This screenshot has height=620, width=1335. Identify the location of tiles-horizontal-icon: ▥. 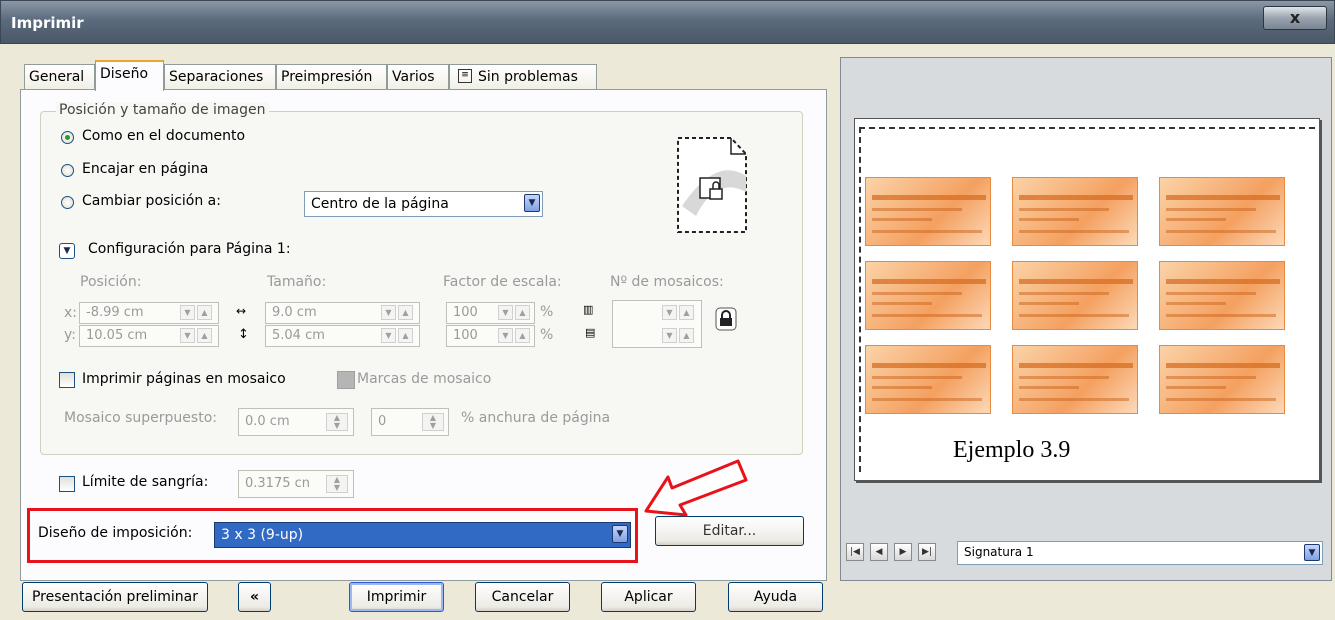
(588, 309).